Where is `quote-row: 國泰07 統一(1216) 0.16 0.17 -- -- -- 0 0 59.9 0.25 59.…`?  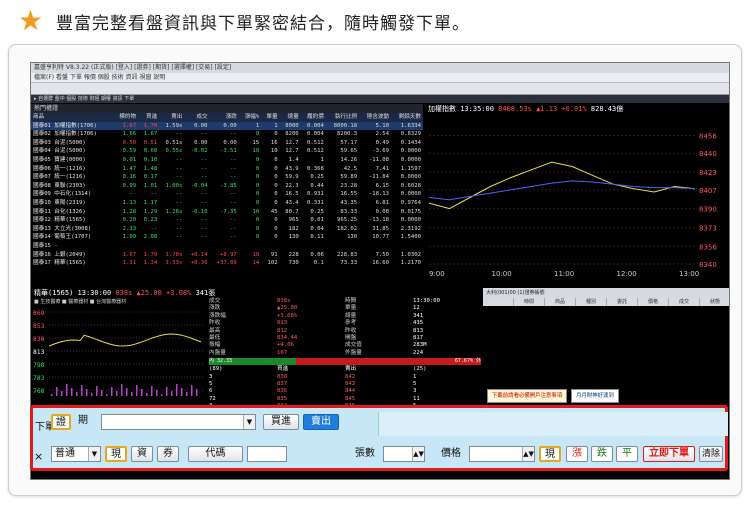
quote-row: 國泰07 統一(1216) 0.16 0.17 -- -- -- 0 0 59.9 0.25 59.… is located at coordinates (227, 177).